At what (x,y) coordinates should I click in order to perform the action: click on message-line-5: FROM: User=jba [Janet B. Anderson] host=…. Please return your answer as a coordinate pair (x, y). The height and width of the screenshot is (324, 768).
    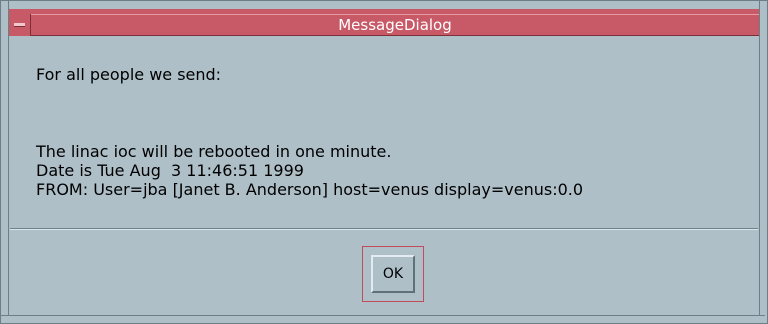
    Looking at the image, I should click on (310, 189).